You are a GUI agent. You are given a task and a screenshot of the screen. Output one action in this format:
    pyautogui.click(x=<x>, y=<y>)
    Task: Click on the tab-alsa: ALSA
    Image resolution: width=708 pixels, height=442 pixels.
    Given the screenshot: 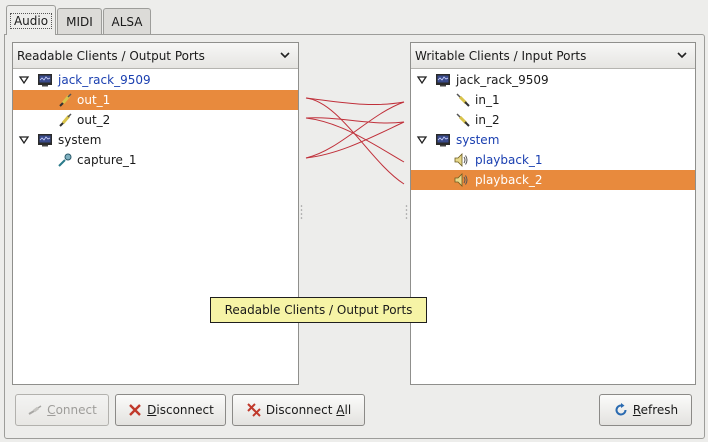 What is the action you would take?
    pyautogui.click(x=127, y=21)
    